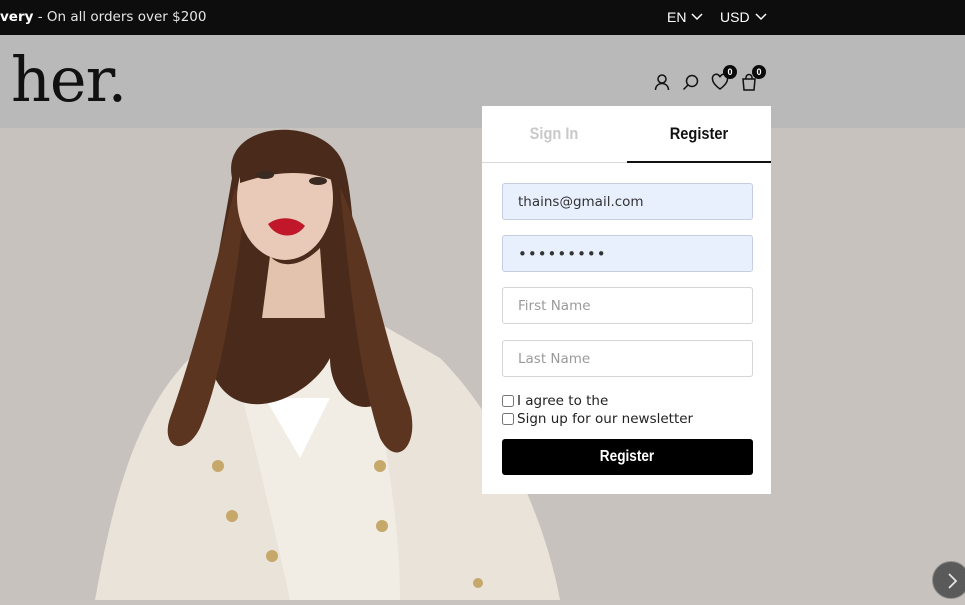 The image size is (965, 605). What do you see at coordinates (691, 82) in the screenshot?
I see `search-icon` at bounding box center [691, 82].